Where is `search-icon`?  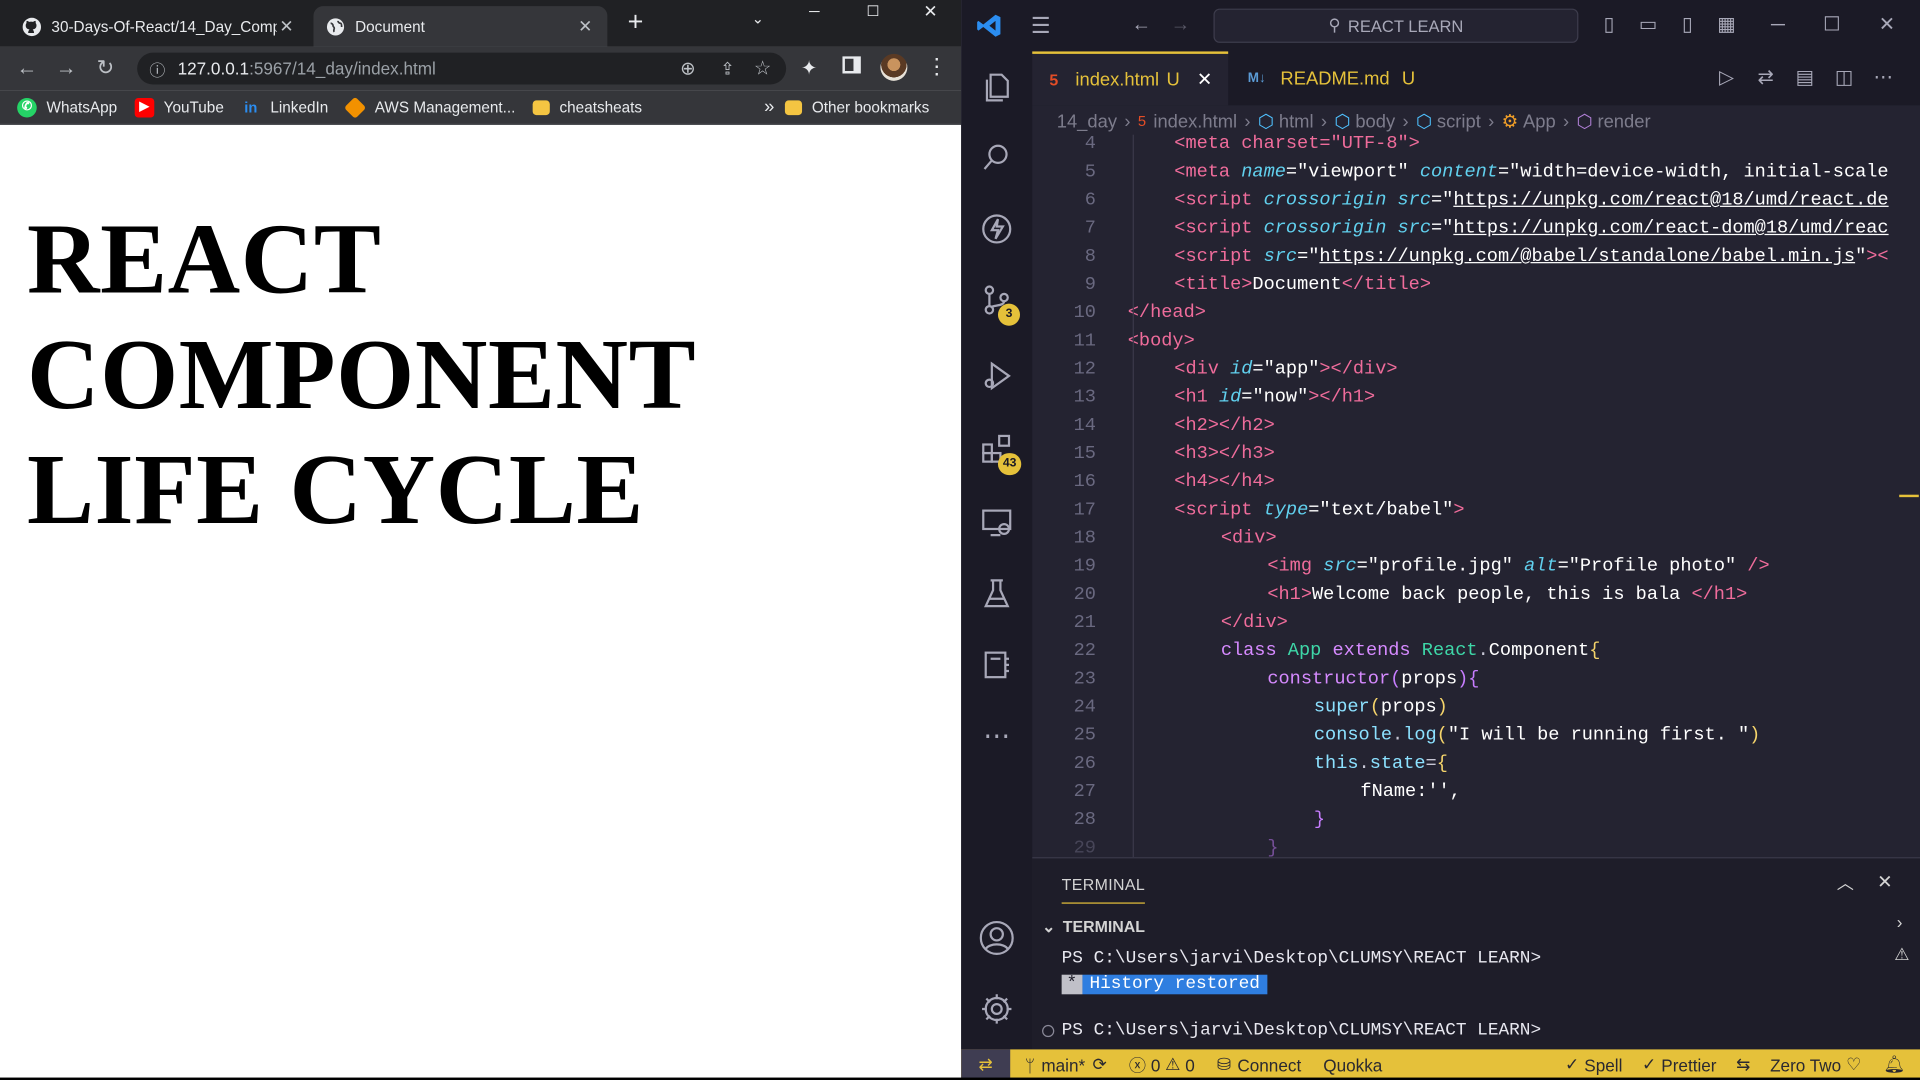
search-icon is located at coordinates (996, 157).